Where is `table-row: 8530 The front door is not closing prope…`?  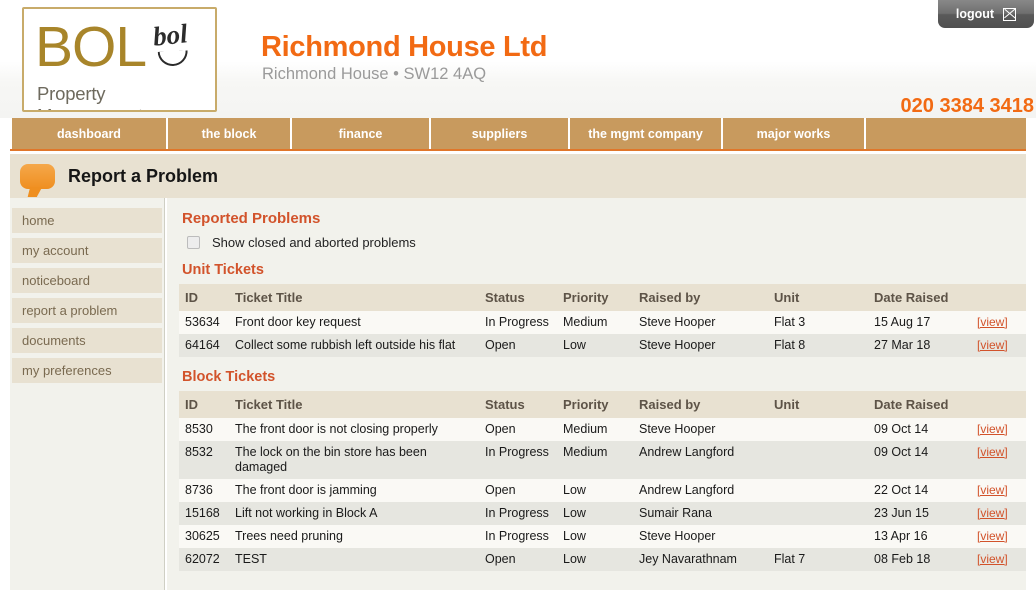 table-row: 8530 The front door is not closing prope… is located at coordinates (602, 429).